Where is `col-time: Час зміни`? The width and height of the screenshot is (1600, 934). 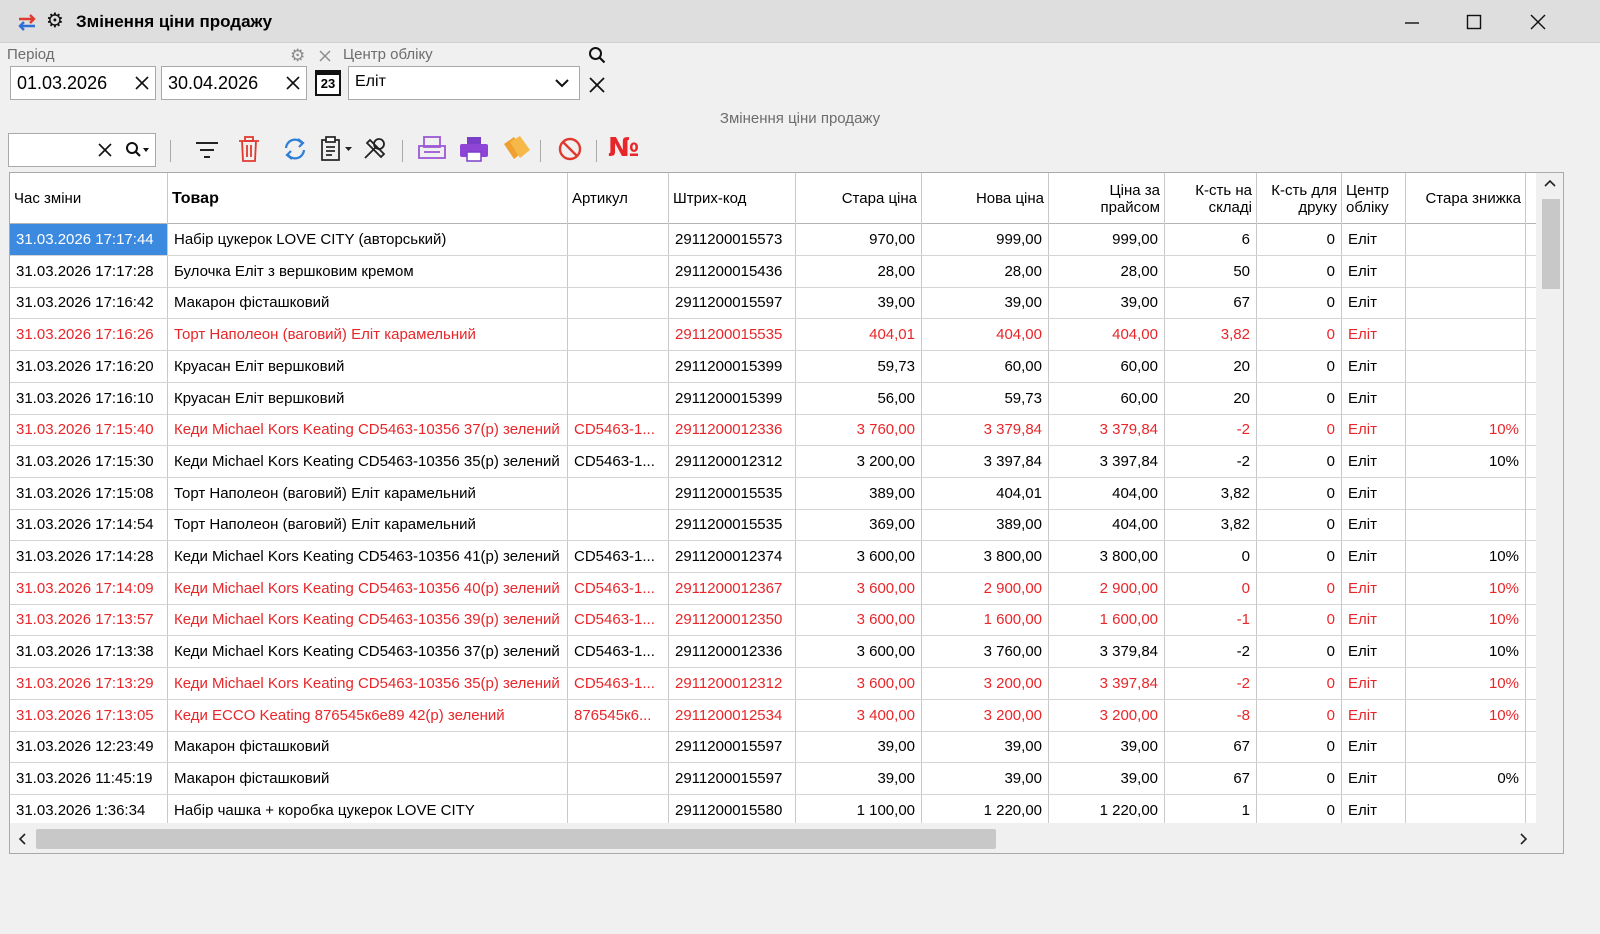
col-time: Час зміни is located at coordinates (89, 198).